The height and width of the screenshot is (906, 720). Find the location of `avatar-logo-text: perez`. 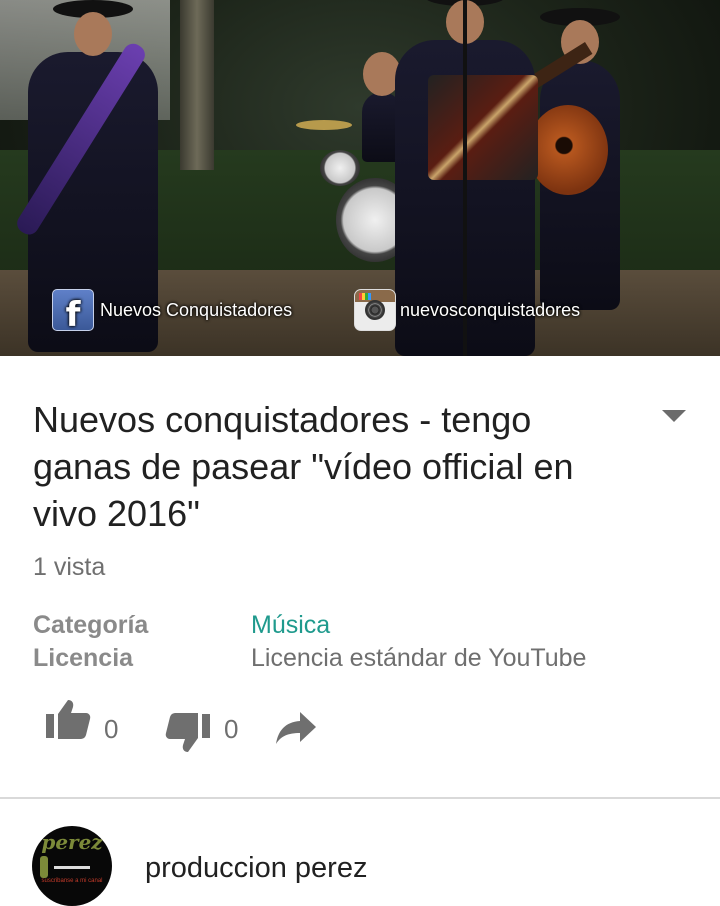

avatar-logo-text: perez is located at coordinates (72, 842).